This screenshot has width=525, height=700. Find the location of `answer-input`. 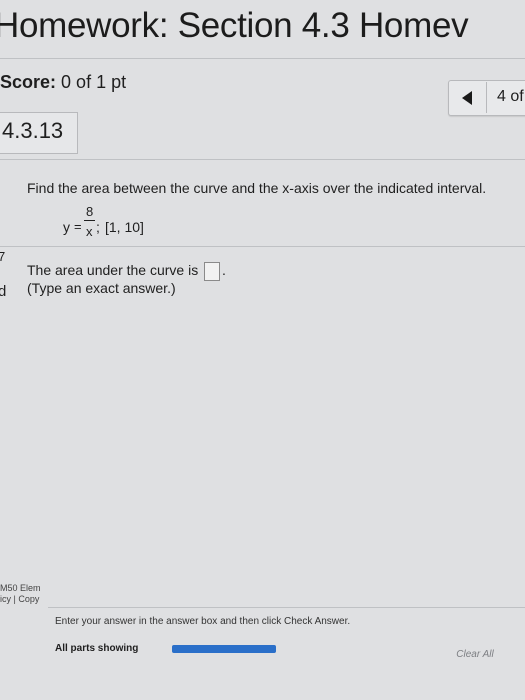

answer-input is located at coordinates (212, 271).